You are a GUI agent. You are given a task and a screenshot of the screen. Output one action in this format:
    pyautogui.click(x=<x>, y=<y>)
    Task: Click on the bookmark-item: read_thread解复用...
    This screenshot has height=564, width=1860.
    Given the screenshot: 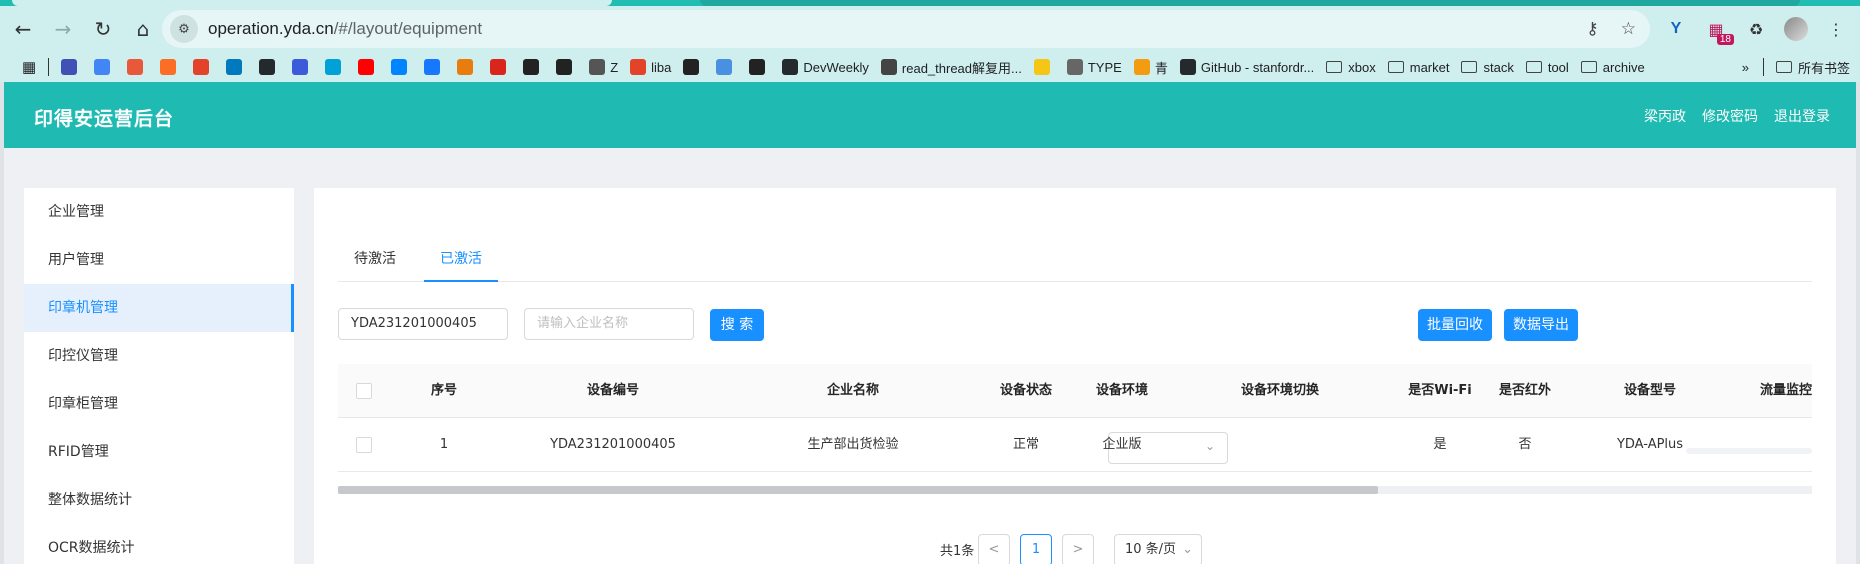 What is the action you would take?
    pyautogui.click(x=951, y=67)
    